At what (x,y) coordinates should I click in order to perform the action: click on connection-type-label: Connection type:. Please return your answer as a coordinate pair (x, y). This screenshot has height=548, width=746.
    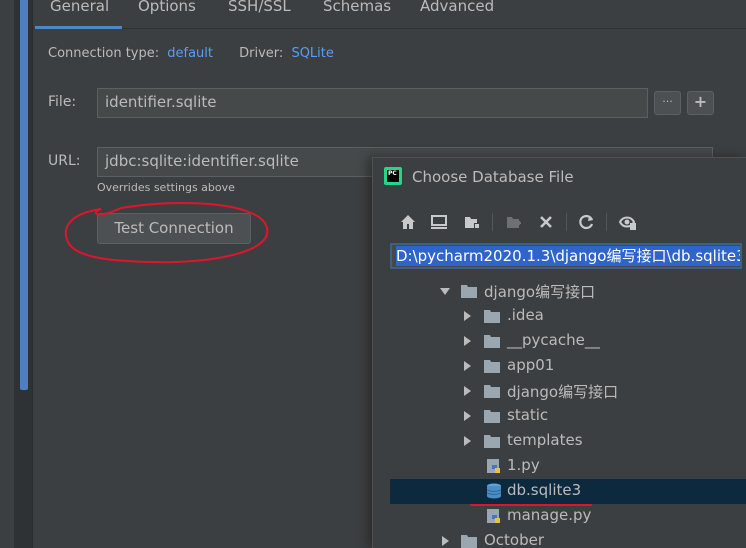
    Looking at the image, I should click on (104, 53).